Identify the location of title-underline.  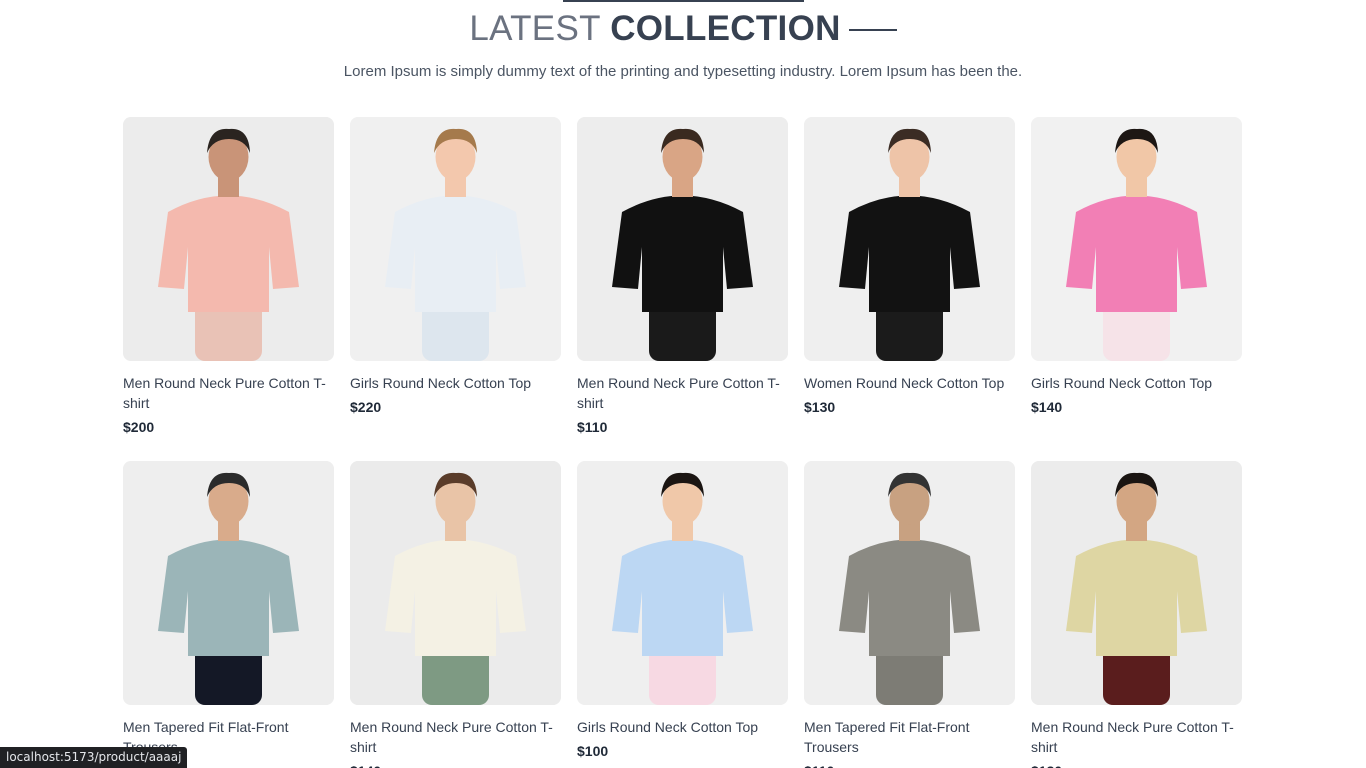
(872, 30).